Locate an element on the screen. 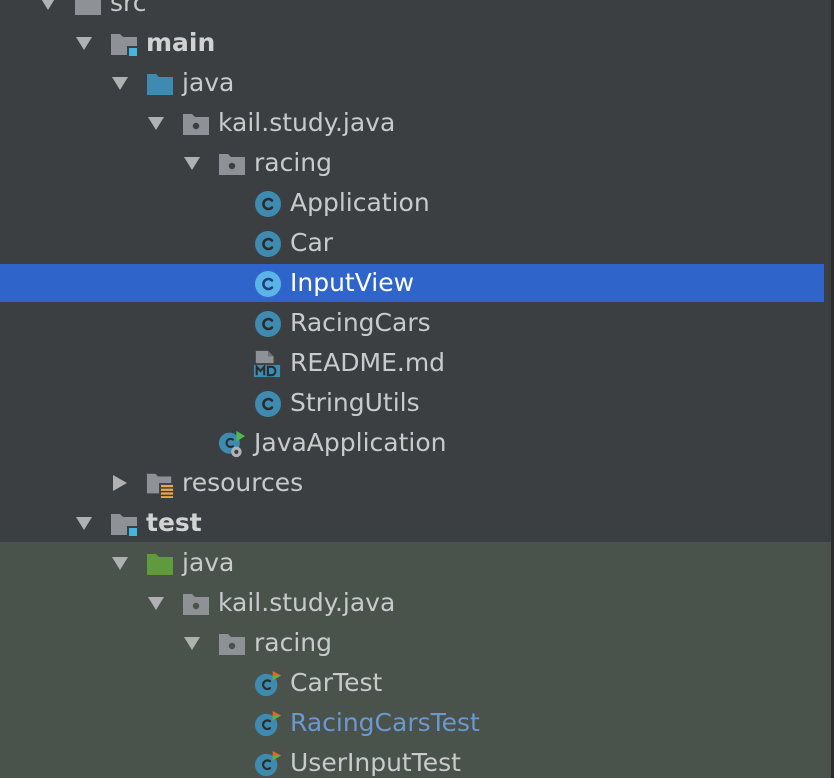 The image size is (834, 778). tree-item-label: main is located at coordinates (181, 42).